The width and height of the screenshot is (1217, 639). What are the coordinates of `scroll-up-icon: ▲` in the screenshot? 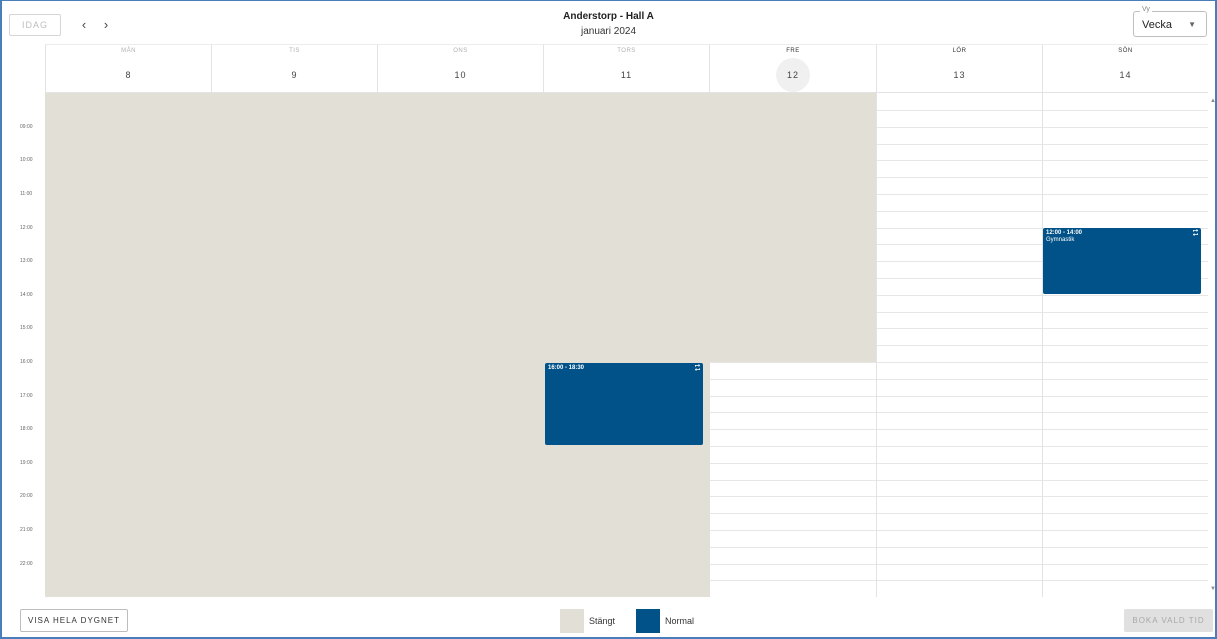 It's located at (1213, 101).